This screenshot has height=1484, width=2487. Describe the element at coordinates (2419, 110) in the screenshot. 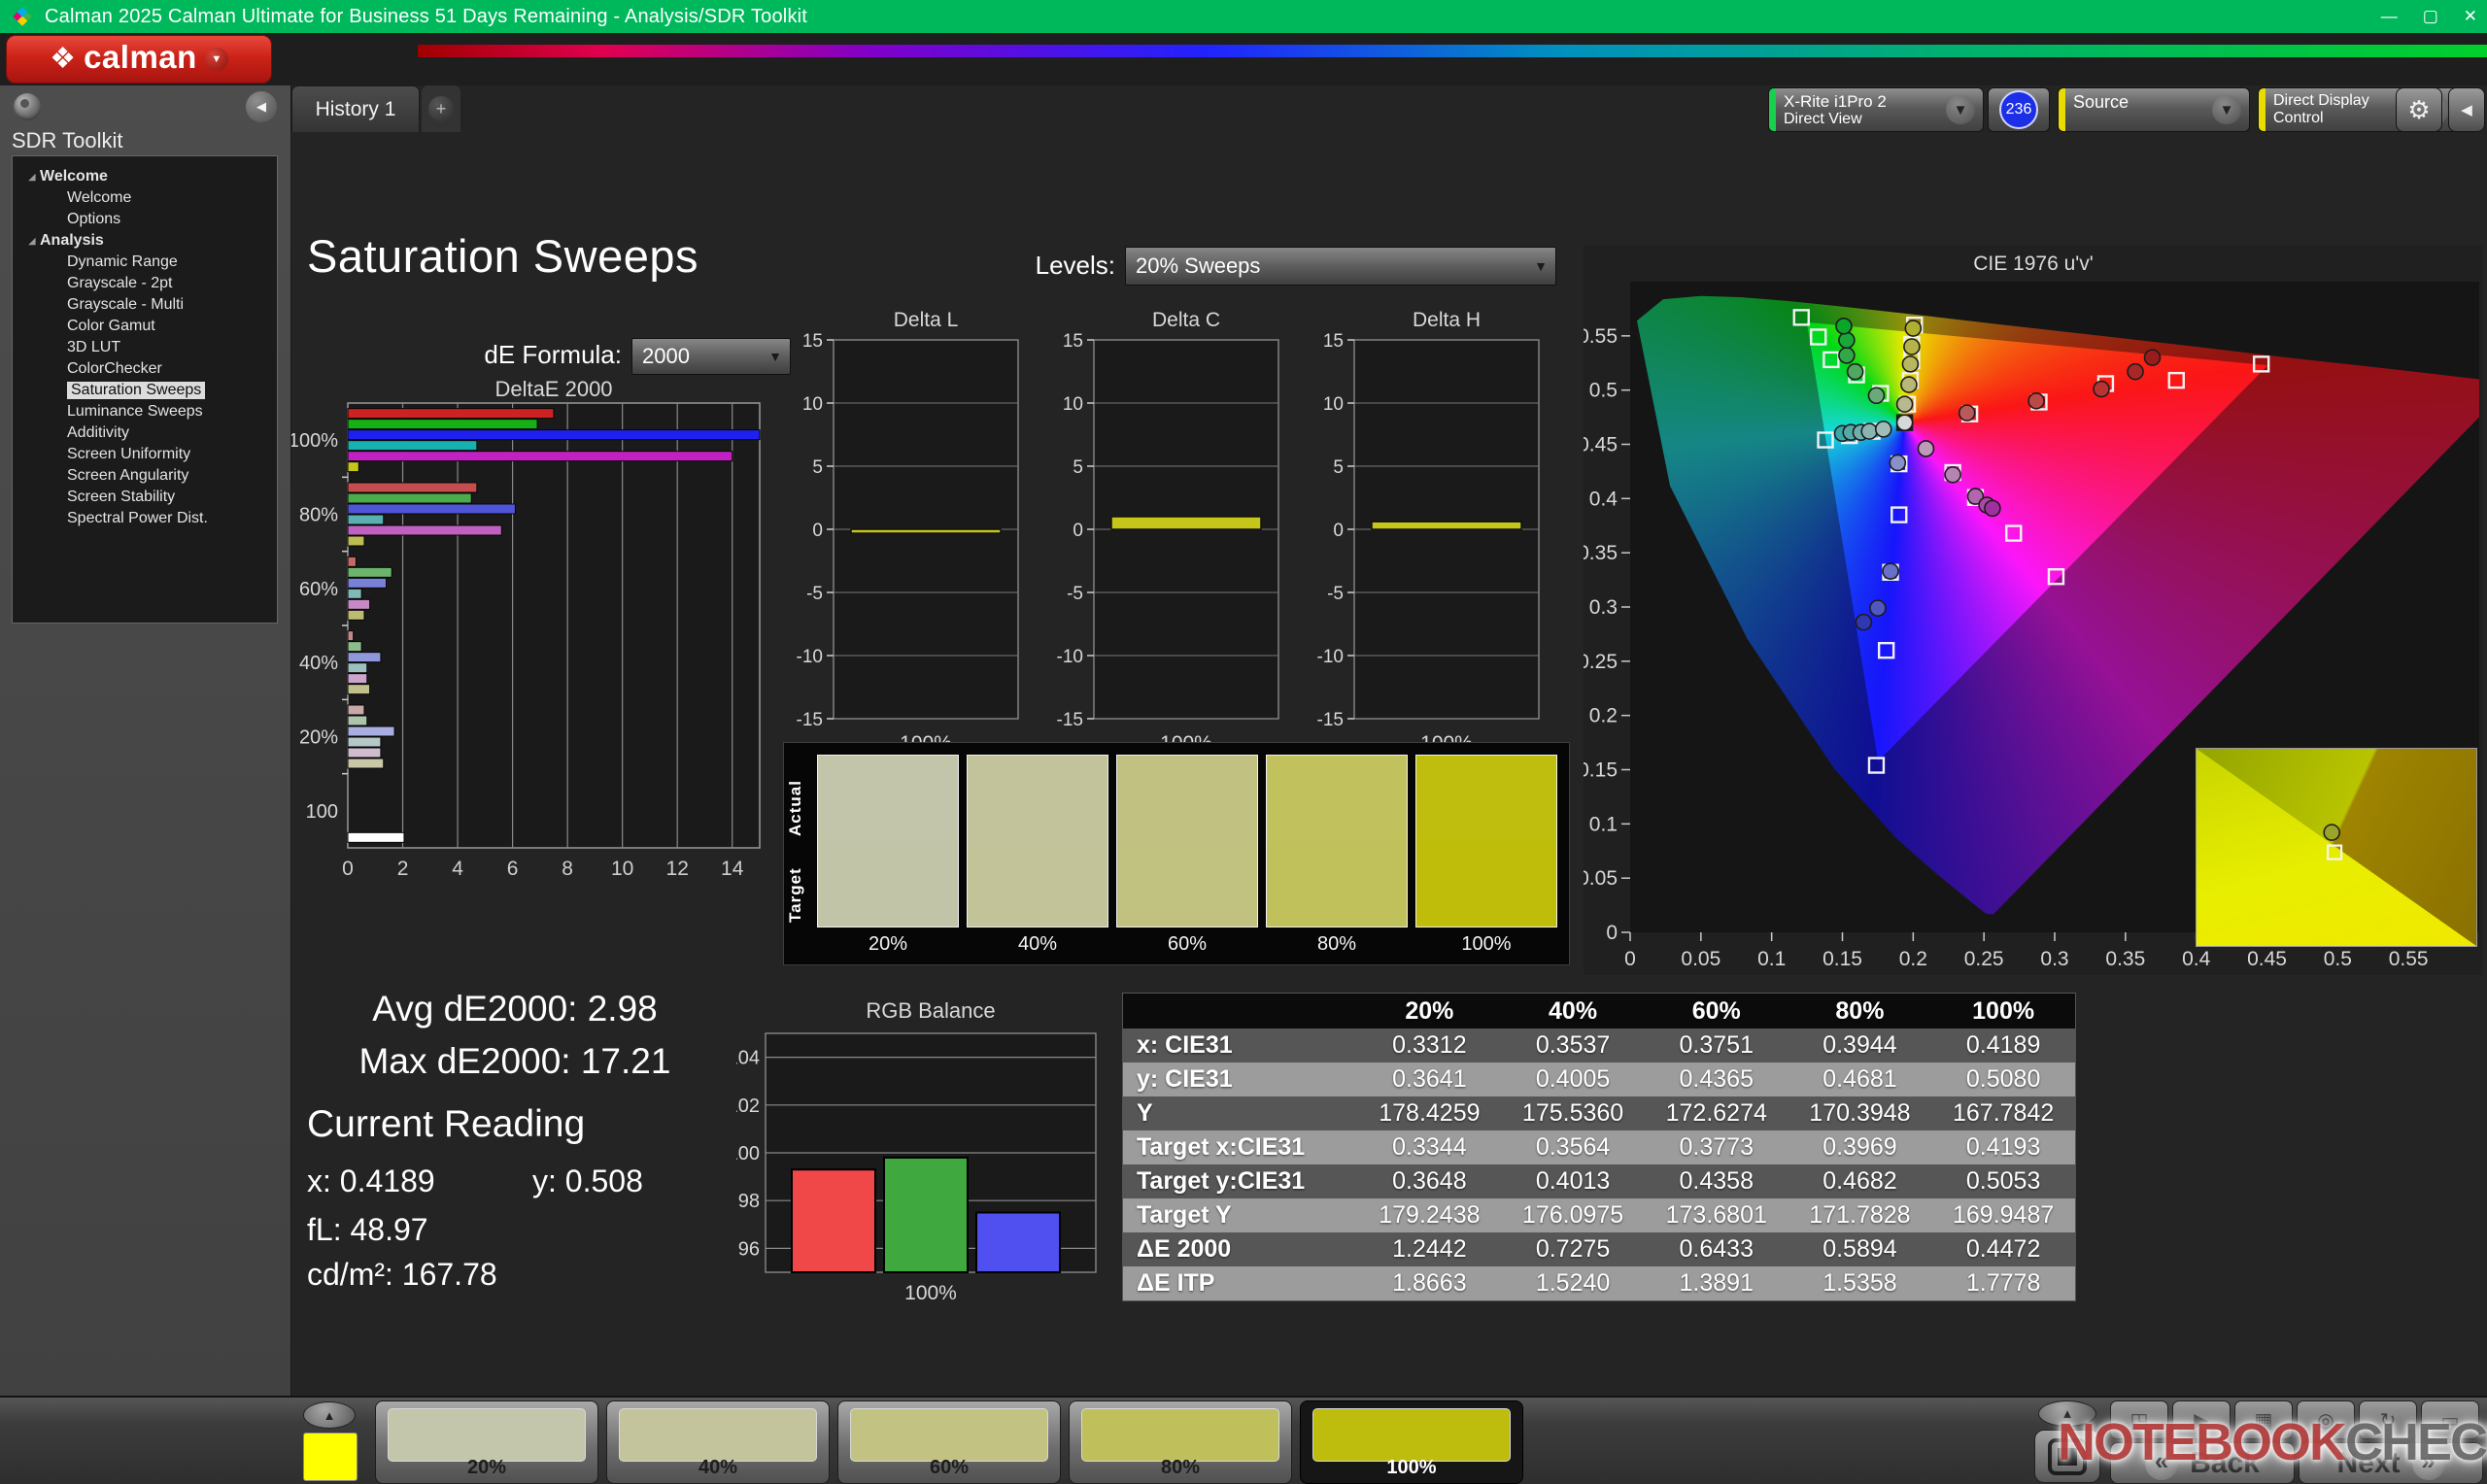

I see `settings-button: ⚙` at that location.